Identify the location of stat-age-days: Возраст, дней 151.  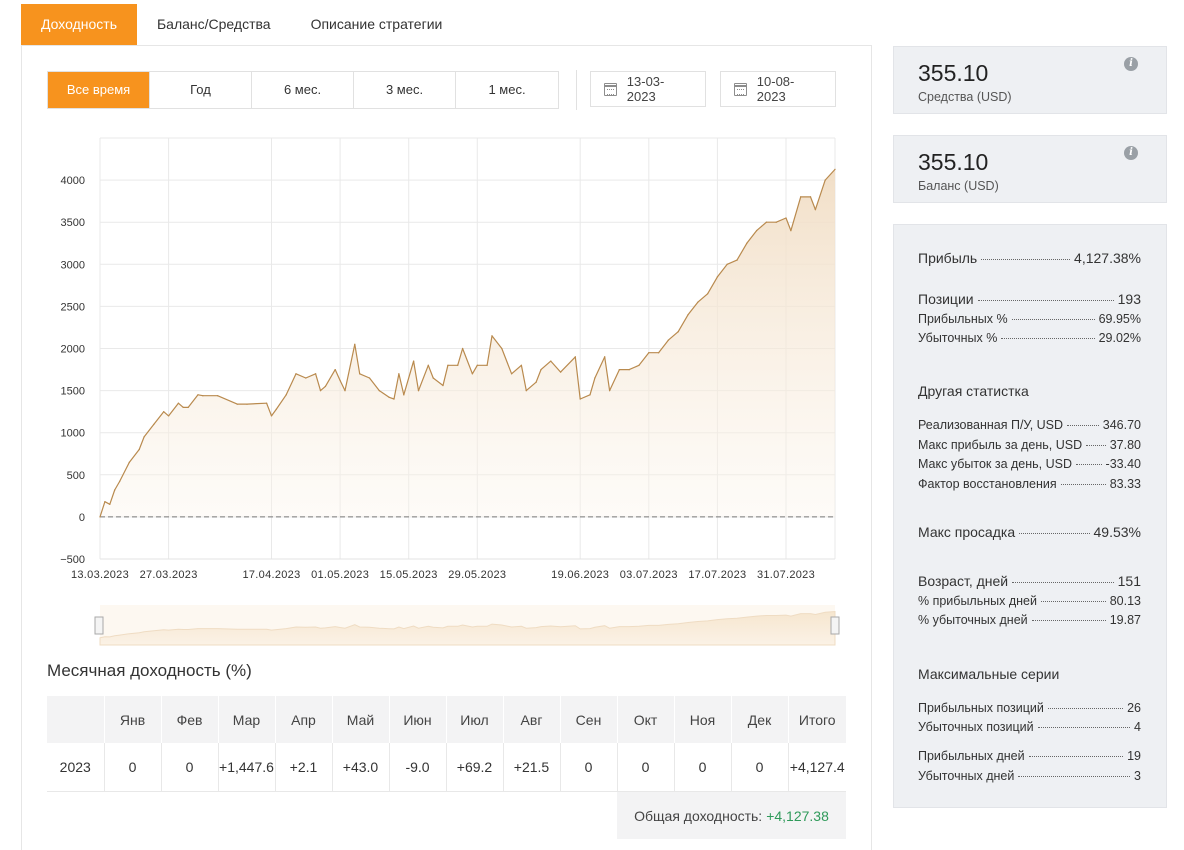
(1029, 581).